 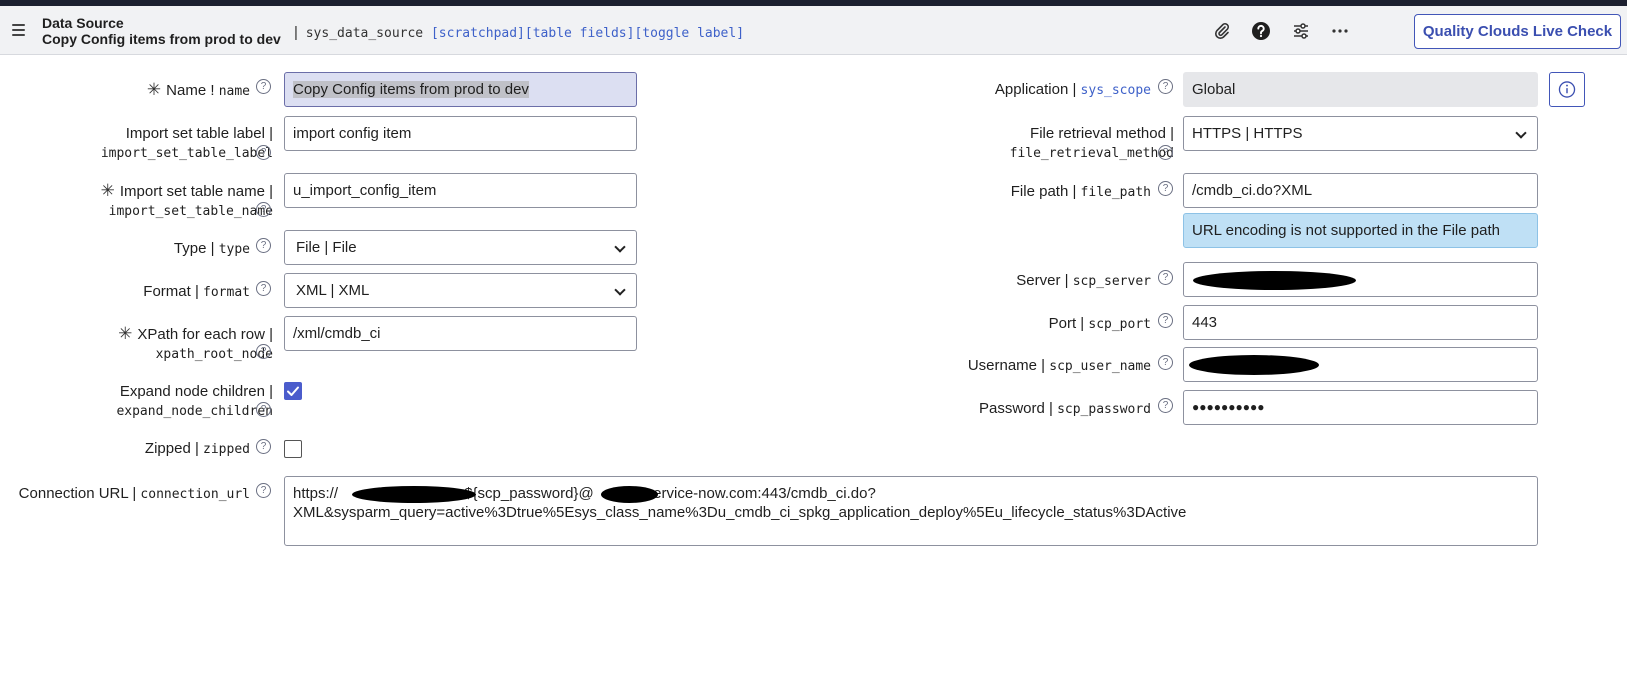 I want to click on quality-clouds-button: Quality Clouds Live Check, so click(x=1517, y=31).